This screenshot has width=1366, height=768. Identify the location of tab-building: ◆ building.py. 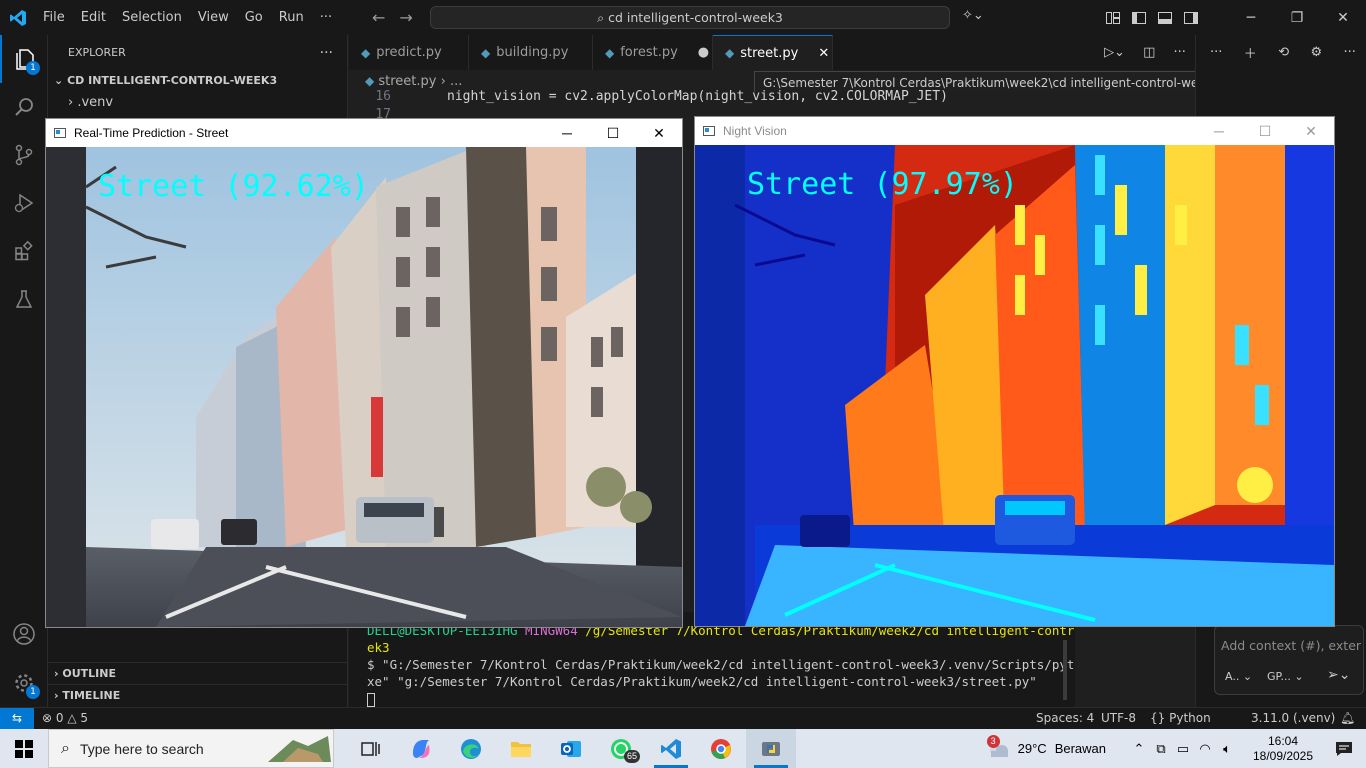
(531, 52).